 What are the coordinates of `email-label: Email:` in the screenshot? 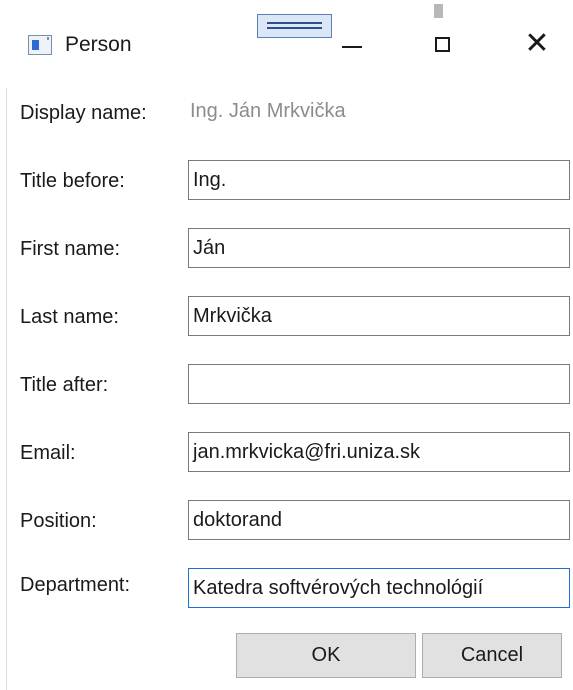 It's located at (48, 453).